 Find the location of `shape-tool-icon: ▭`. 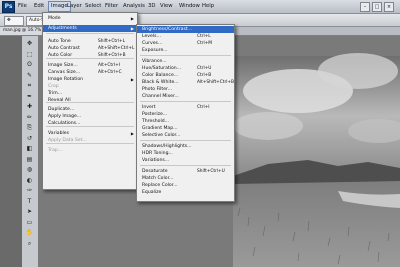

shape-tool-icon: ▭ is located at coordinates (29, 223).